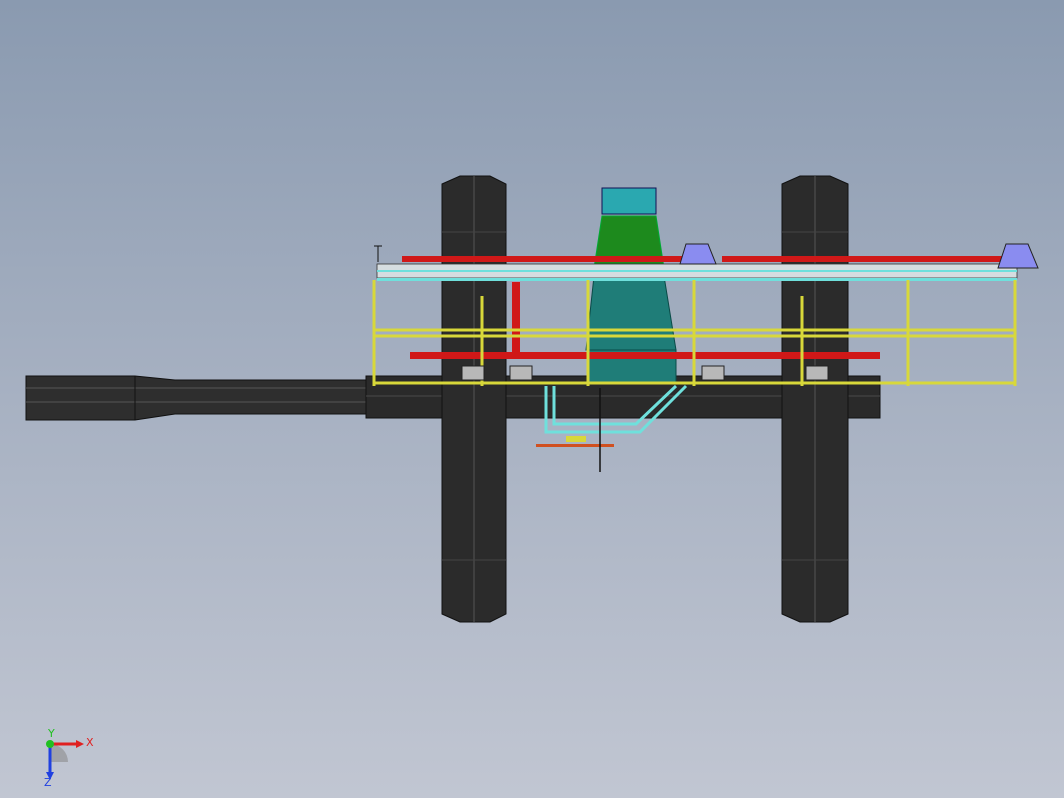 Image resolution: width=1064 pixels, height=798 pixels. Describe the element at coordinates (1018, 256) in the screenshot. I see `right-blue-wedge` at that location.